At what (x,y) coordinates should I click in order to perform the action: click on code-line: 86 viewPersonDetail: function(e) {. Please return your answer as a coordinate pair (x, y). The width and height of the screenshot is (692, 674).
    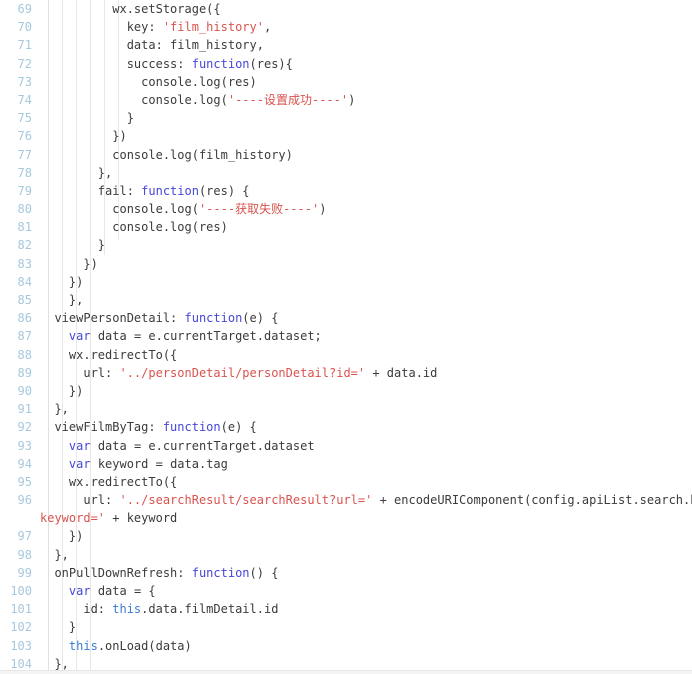
    Looking at the image, I should click on (346, 318).